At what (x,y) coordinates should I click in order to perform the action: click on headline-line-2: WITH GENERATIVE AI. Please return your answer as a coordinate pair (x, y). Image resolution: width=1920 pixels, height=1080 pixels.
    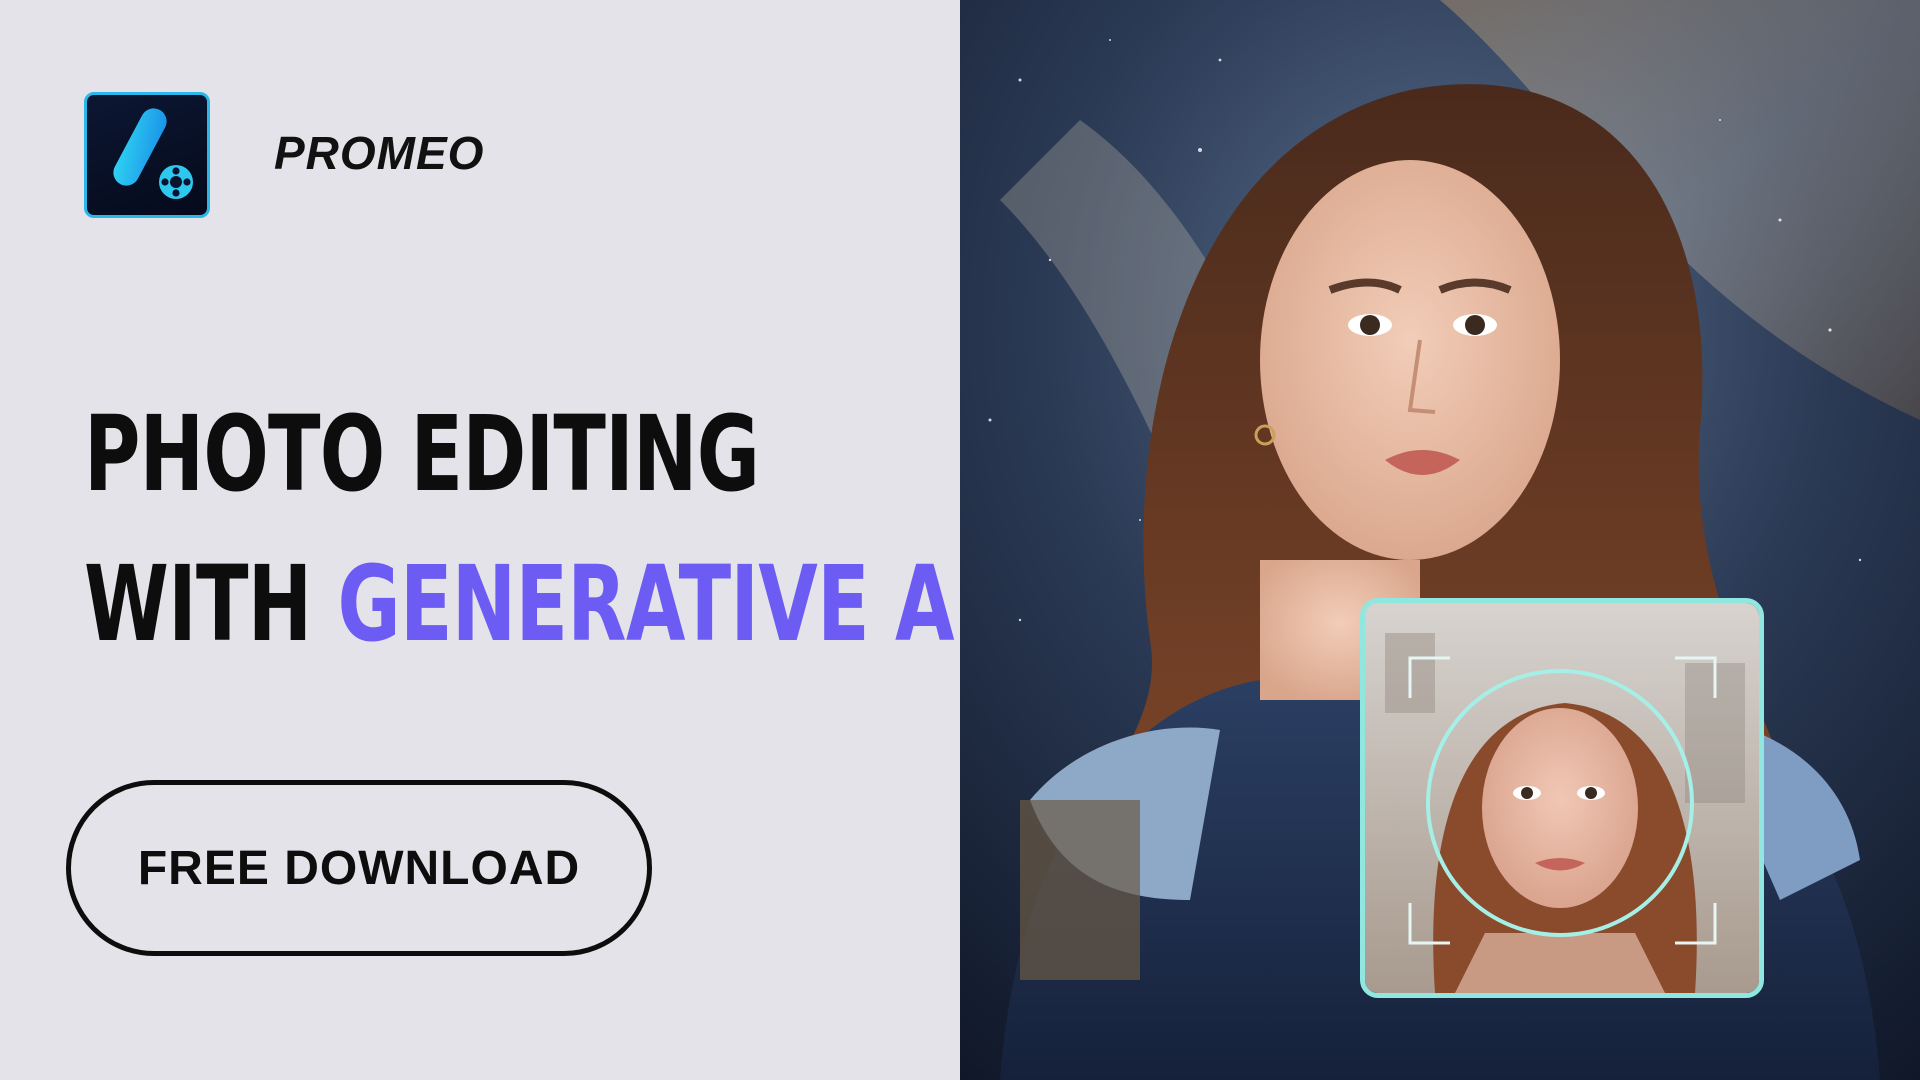
    Looking at the image, I should click on (533, 604).